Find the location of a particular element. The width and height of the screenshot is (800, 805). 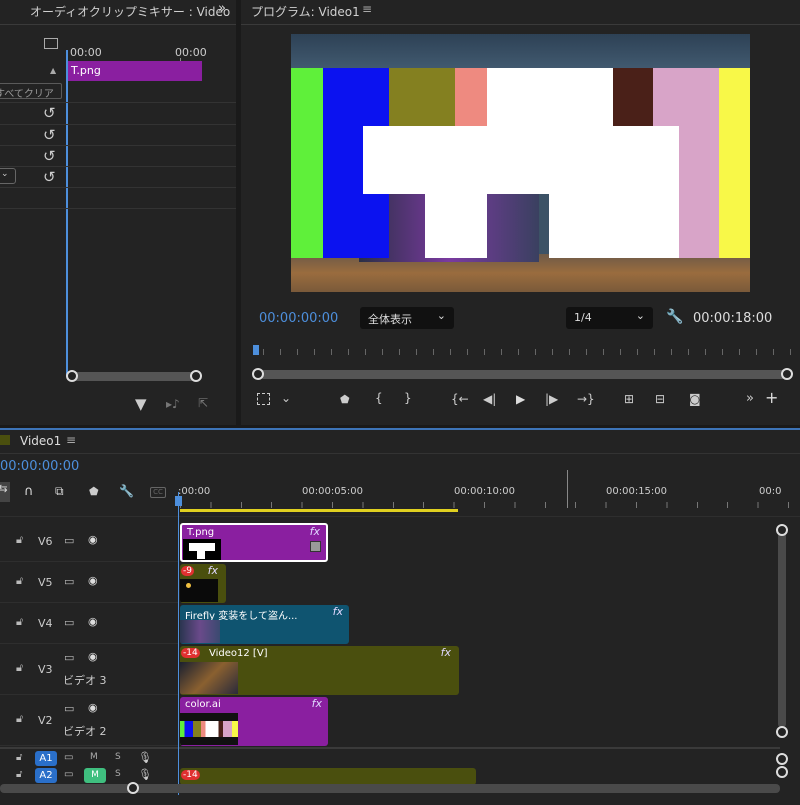

go-to-out-icon: →} is located at coordinates (586, 399).